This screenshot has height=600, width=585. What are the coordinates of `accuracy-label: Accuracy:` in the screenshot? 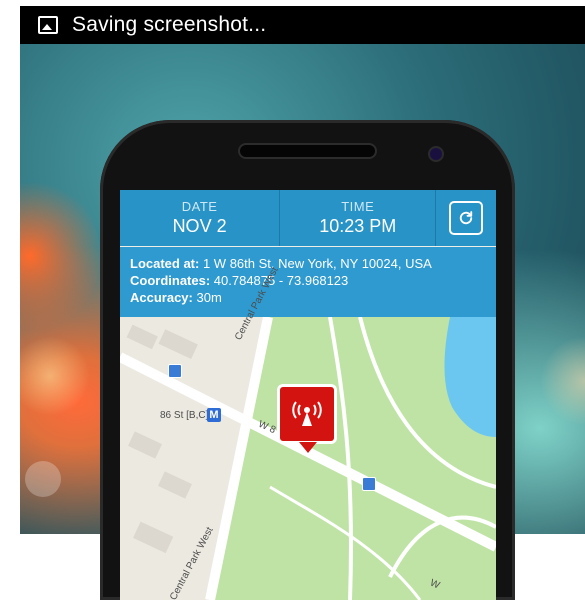 It's located at (161, 297).